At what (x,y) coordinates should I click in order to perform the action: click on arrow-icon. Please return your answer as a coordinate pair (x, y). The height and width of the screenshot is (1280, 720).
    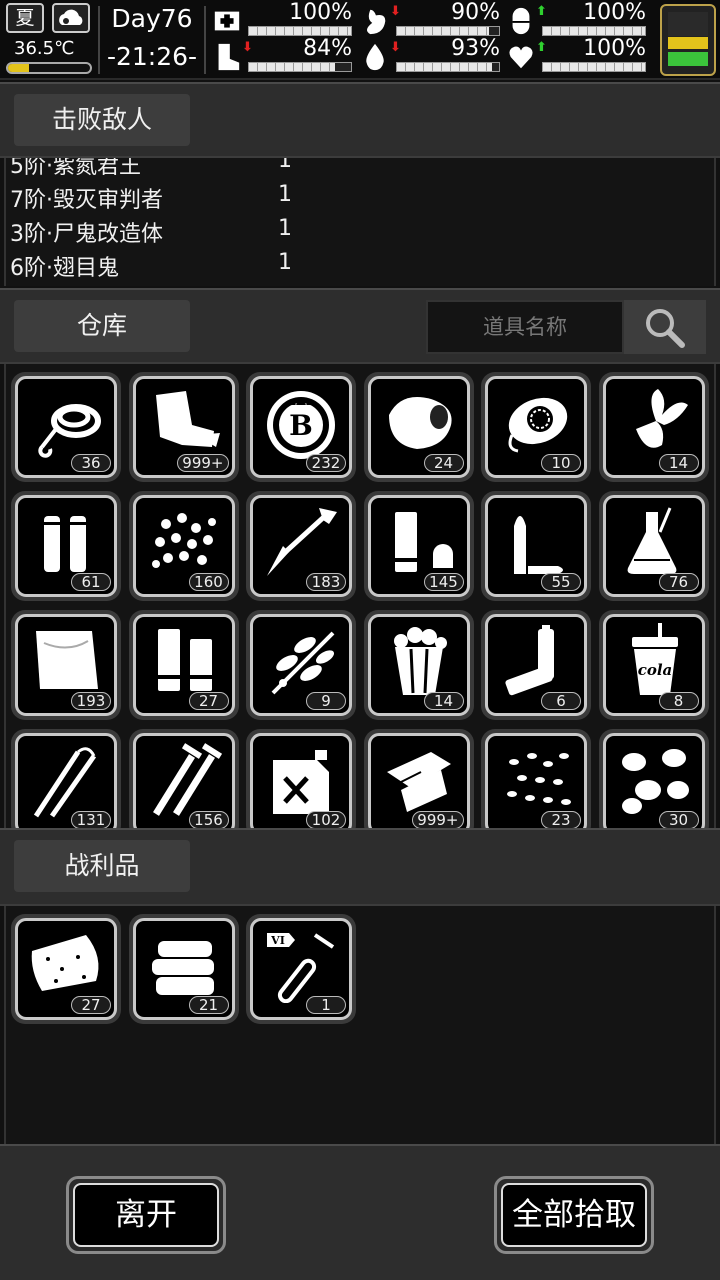
    Looking at the image, I should click on (302, 542).